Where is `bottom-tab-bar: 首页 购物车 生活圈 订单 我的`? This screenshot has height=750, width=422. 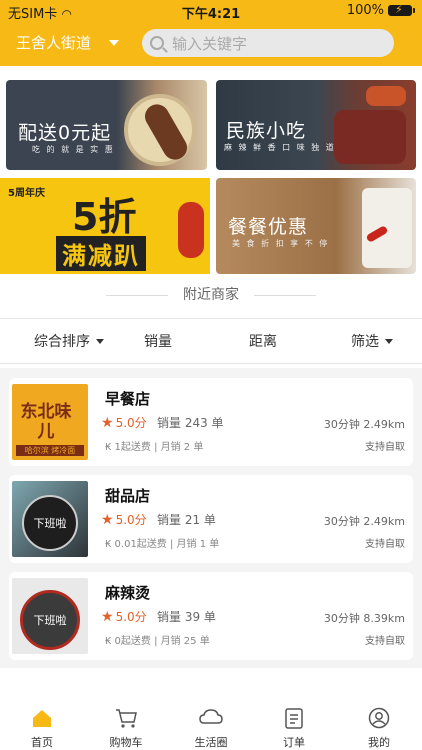
bottom-tab-bar: 首页 购物车 生活圈 订单 我的 is located at coordinates (211, 725).